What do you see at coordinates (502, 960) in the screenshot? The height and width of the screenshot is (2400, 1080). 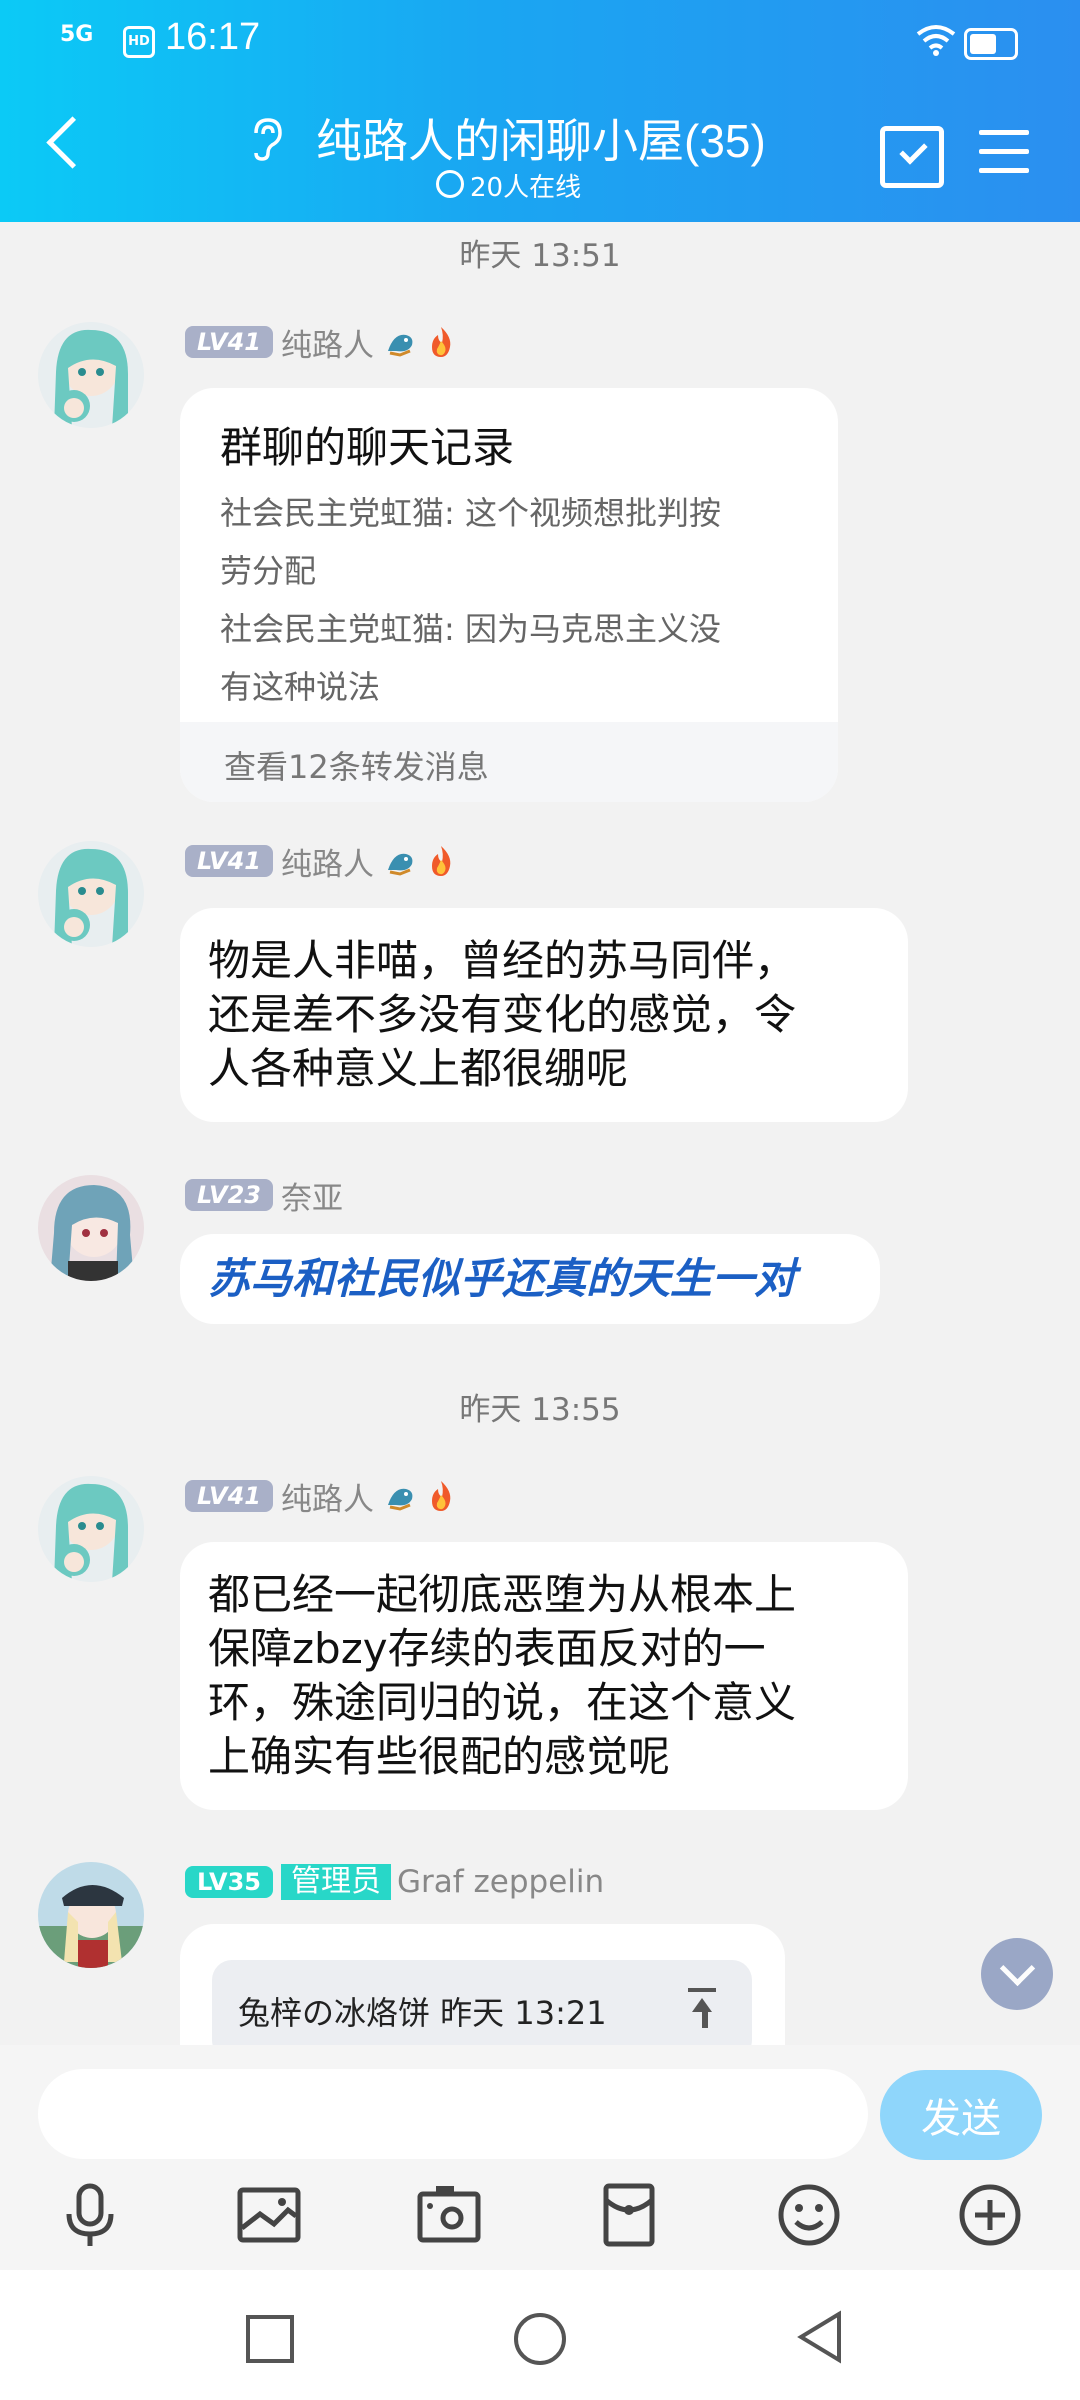 I see `message-line: 物是人非喵，曾经的苏马同伴，` at bounding box center [502, 960].